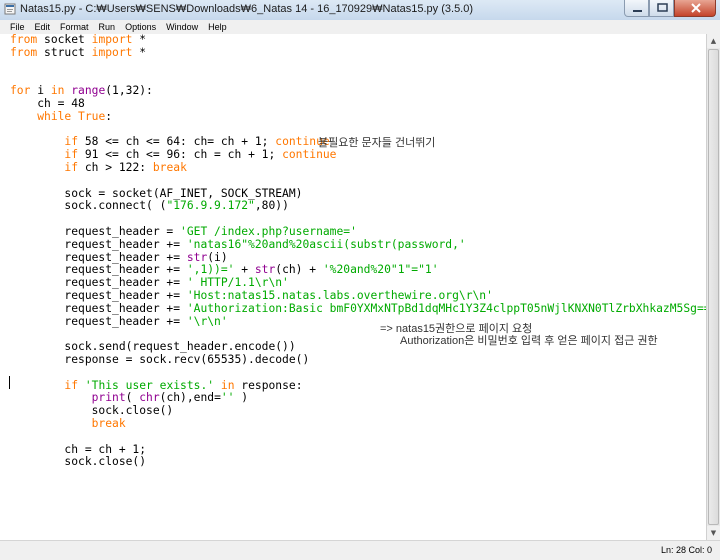 The image size is (720, 560). Describe the element at coordinates (529, 341) in the screenshot. I see `authorization-note: Authorization은 비밀번호 입력 후 얻은 페이지 접근 권한` at that location.